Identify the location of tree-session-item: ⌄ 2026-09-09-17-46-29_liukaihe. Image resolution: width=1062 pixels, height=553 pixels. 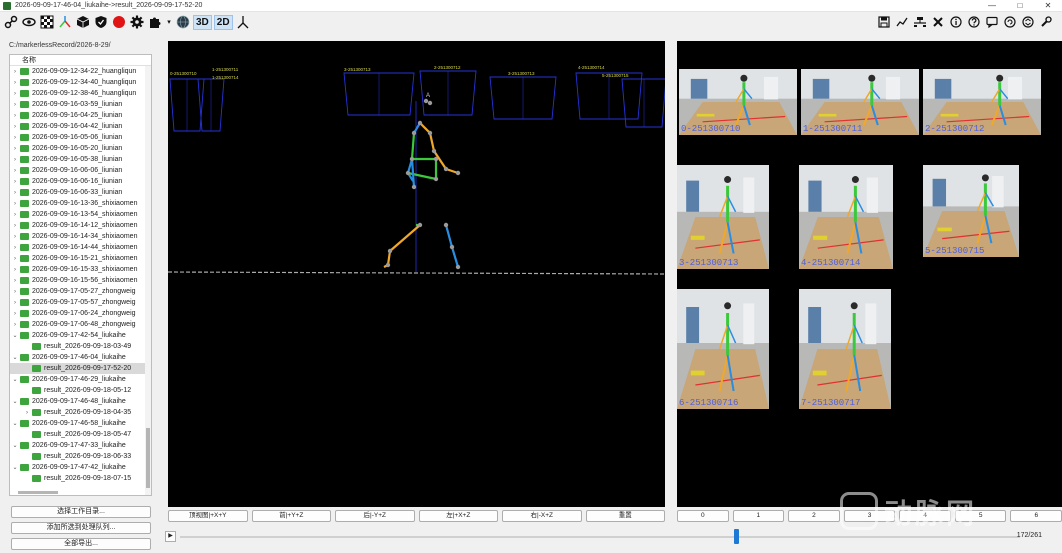
(80, 379).